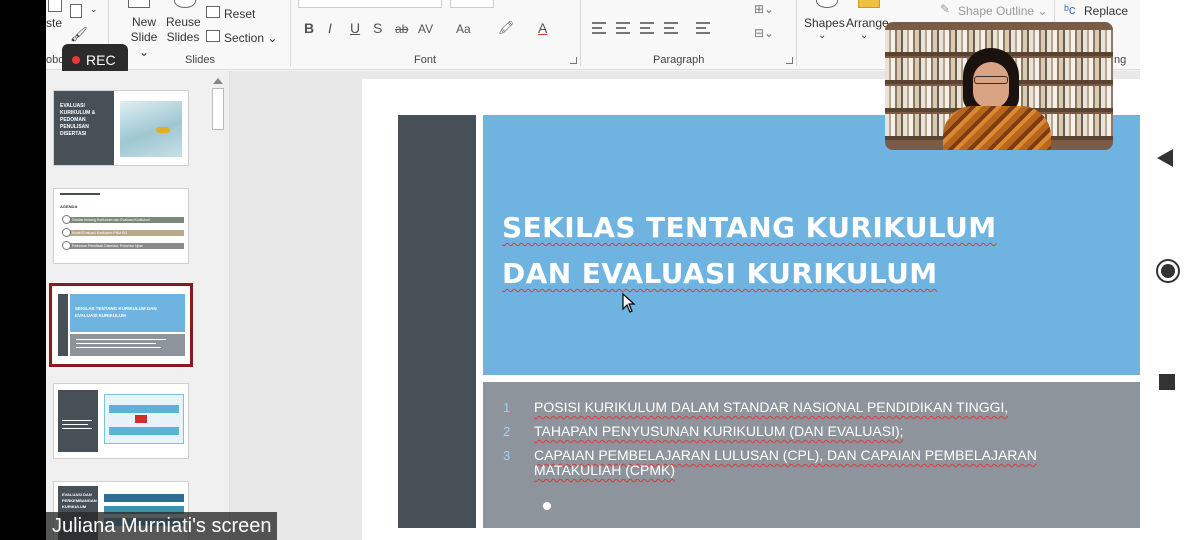  Describe the element at coordinates (822, 35) in the screenshot. I see `shapes-dropdown-icon: ⌄` at that location.